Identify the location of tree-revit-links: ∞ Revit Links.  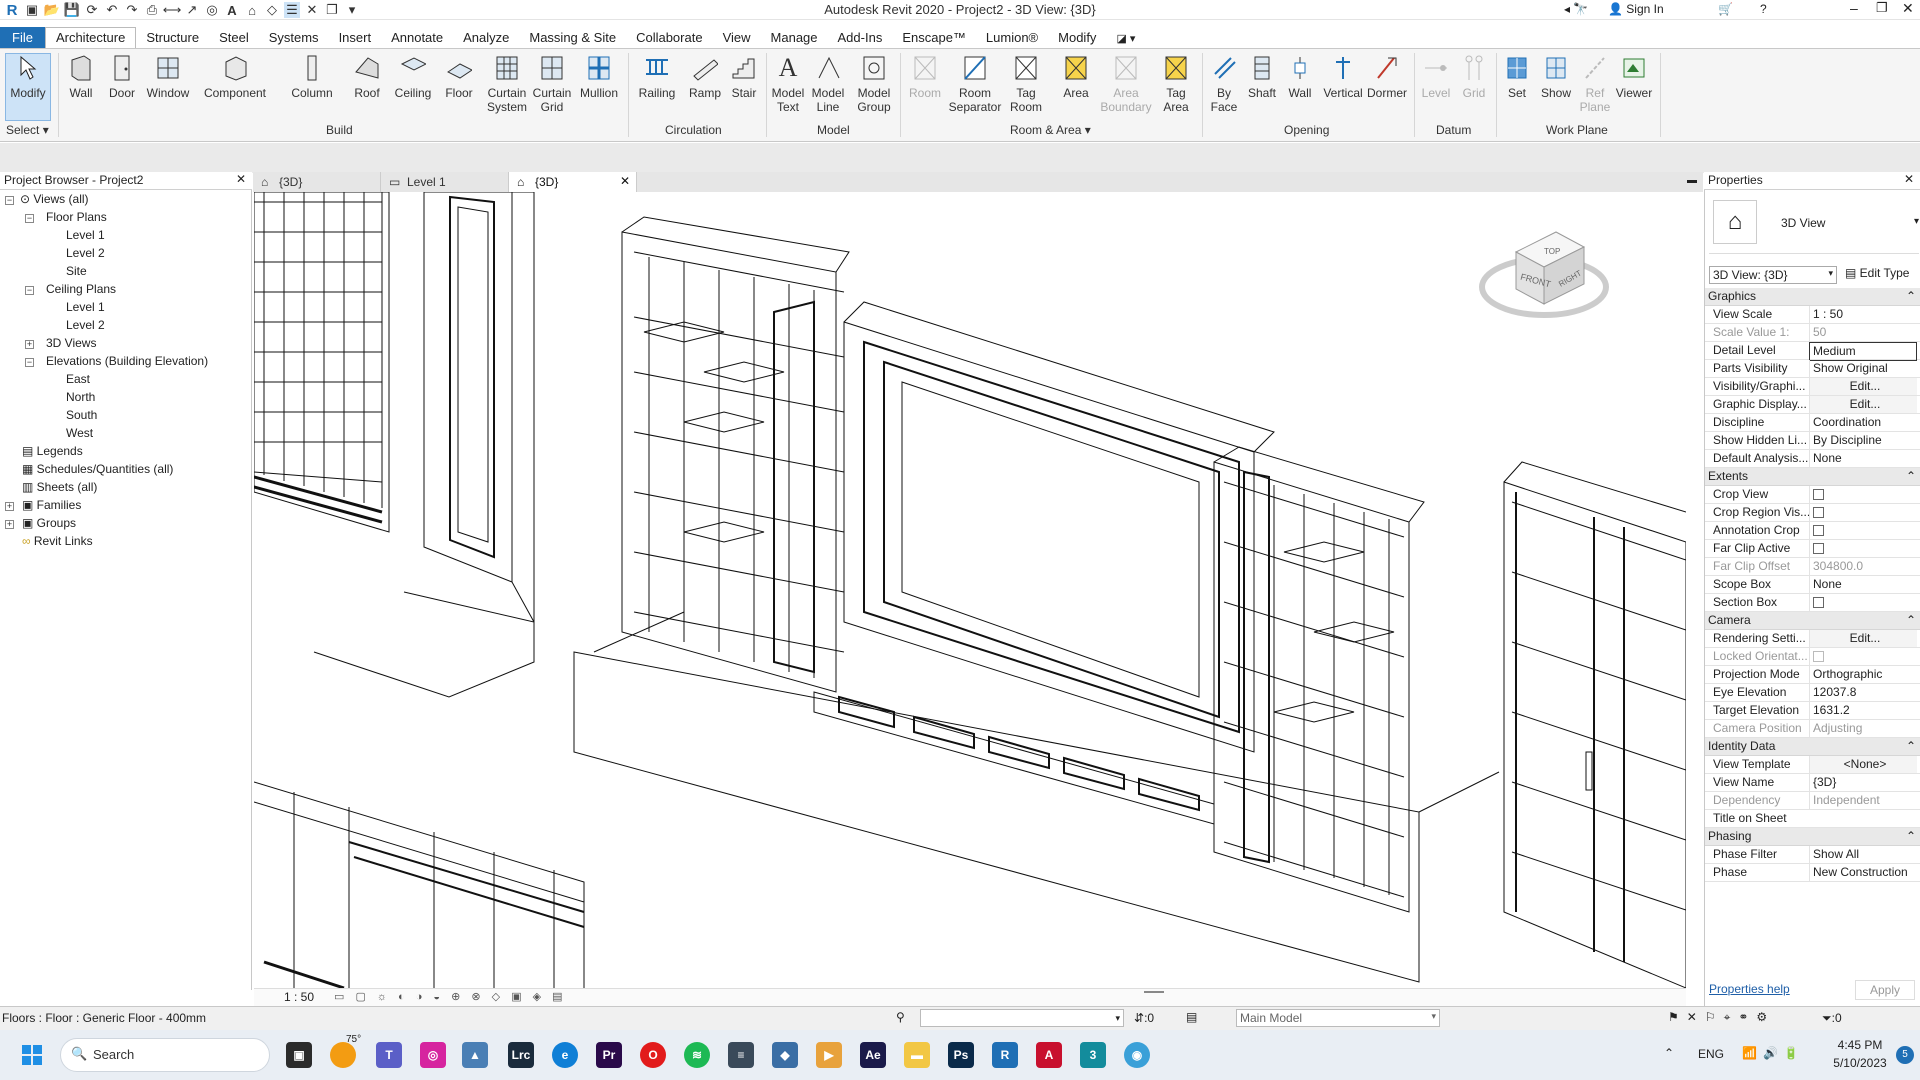
(57, 541).